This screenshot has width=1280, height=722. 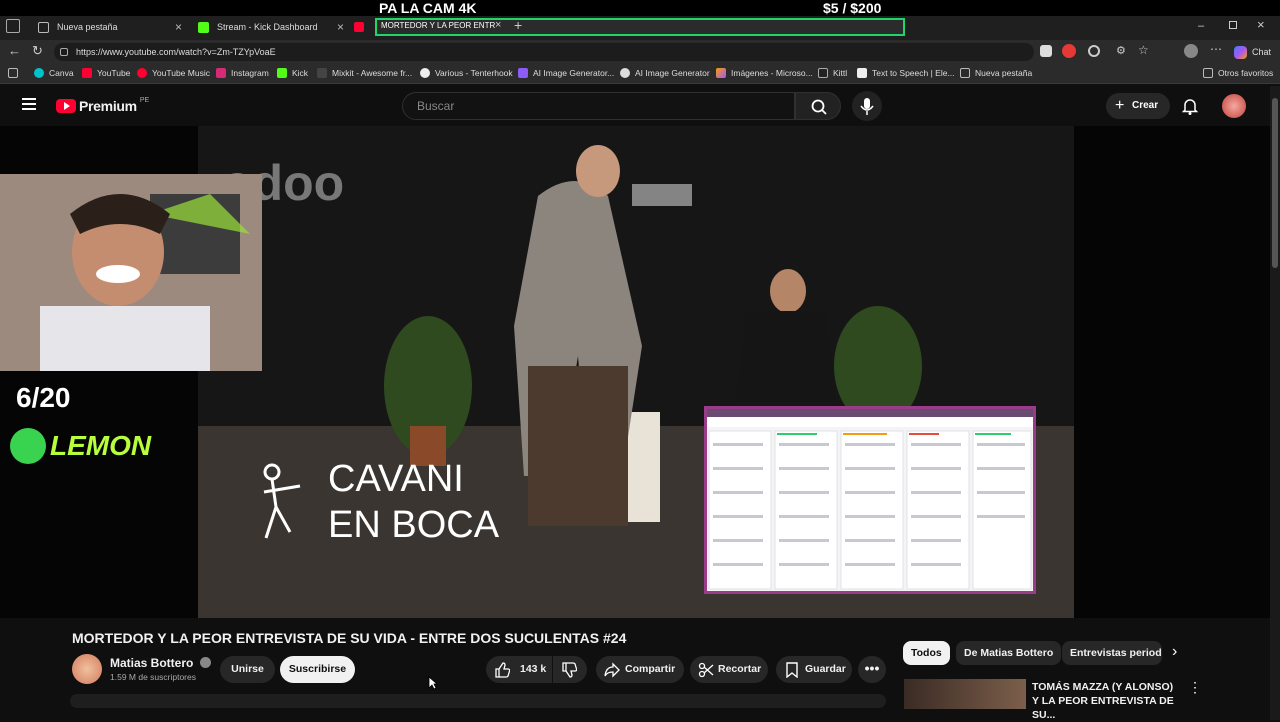 What do you see at coordinates (106, 73) in the screenshot?
I see `bookmark-youtube: YouTube` at bounding box center [106, 73].